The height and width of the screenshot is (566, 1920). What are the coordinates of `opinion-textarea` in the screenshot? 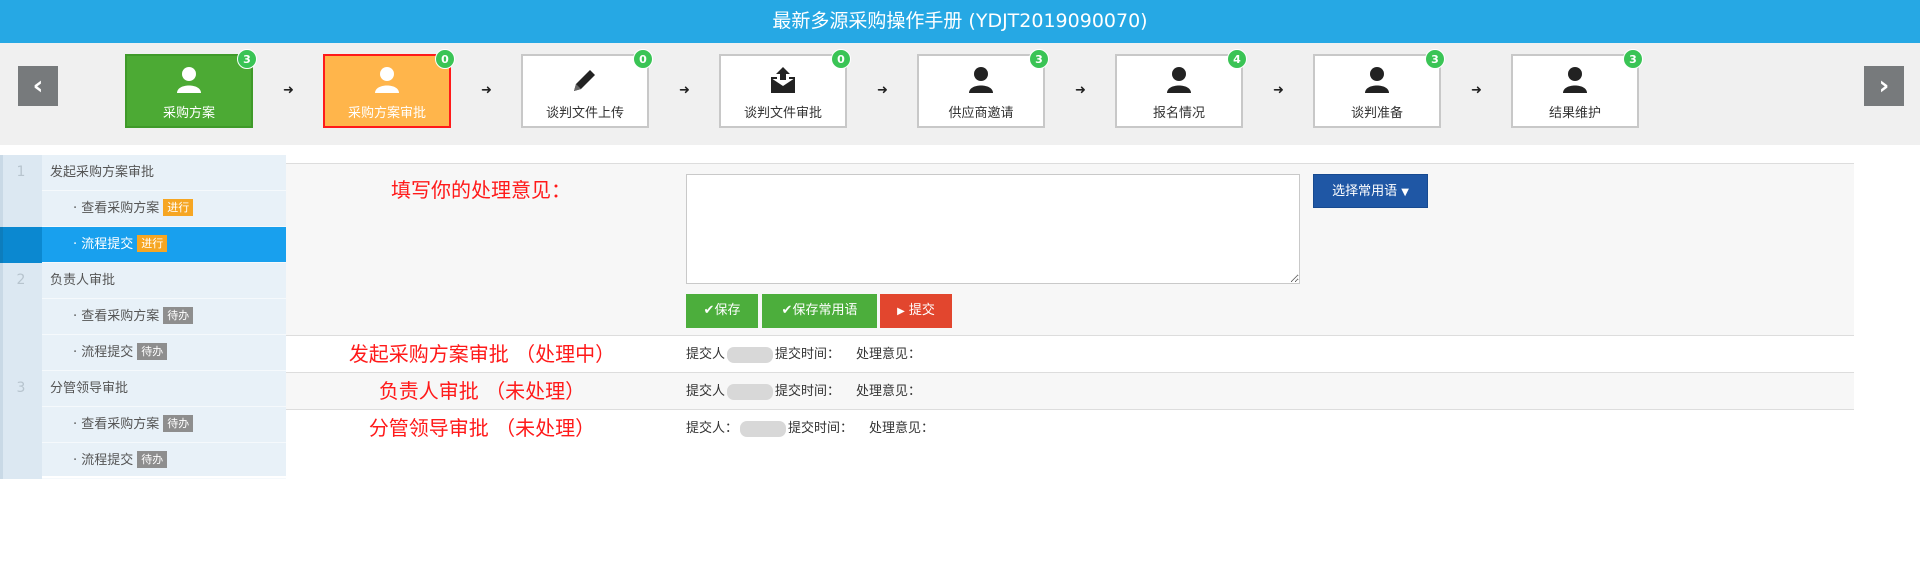 It's located at (993, 229).